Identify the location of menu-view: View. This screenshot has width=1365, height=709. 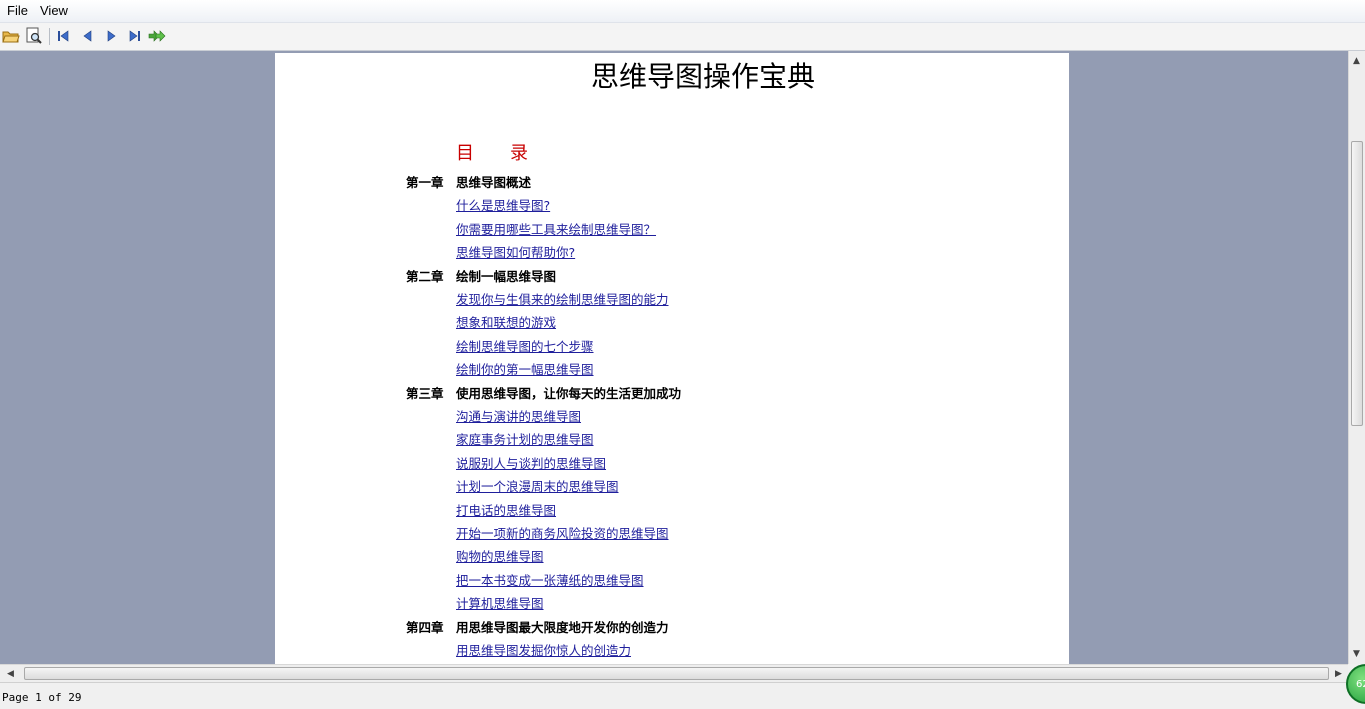
(54, 10).